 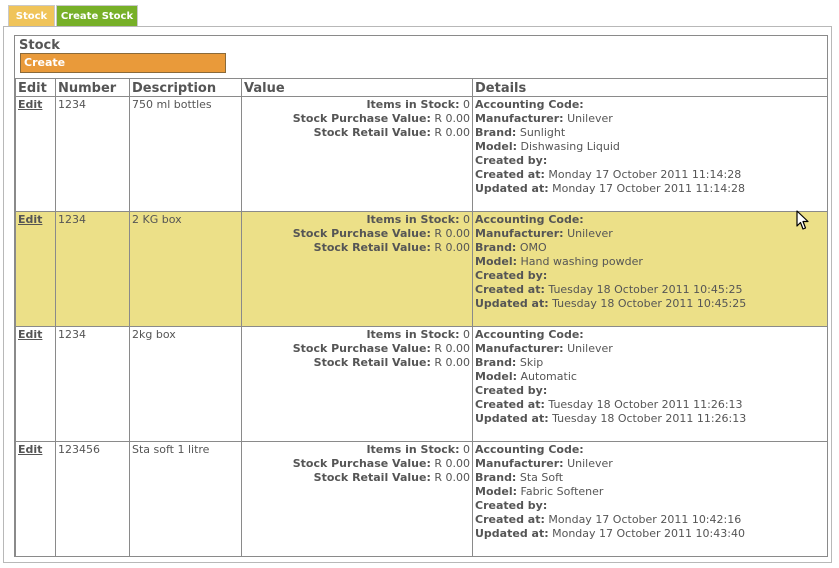 I want to click on create-button: Create, so click(x=123, y=63).